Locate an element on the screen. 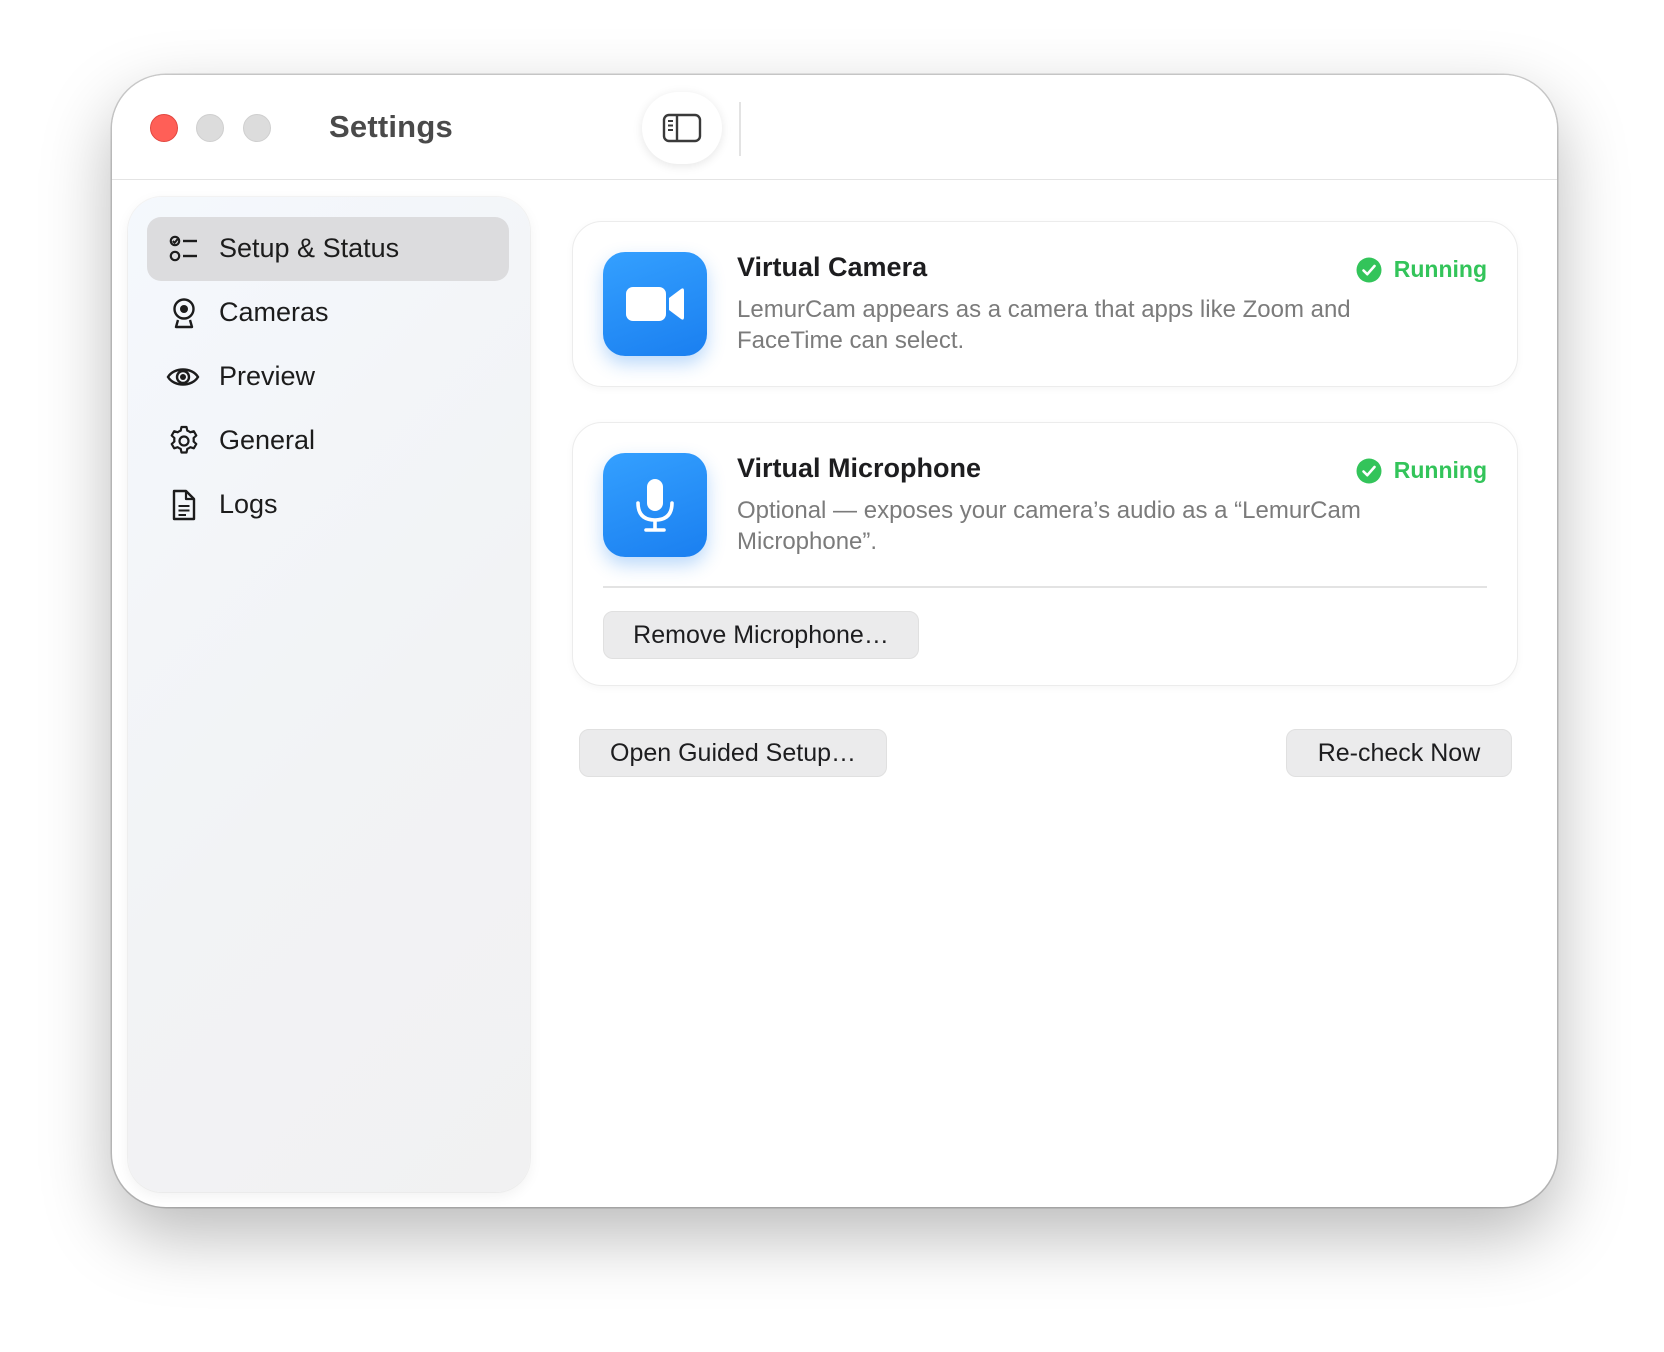 This screenshot has width=1664, height=1352. toolbar-divider is located at coordinates (740, 129).